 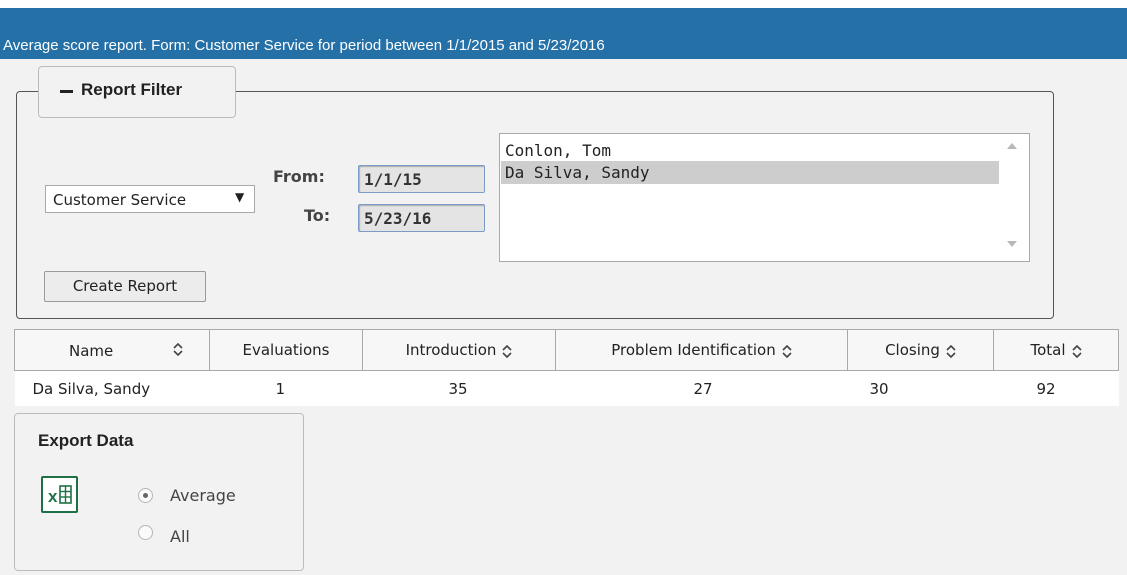 What do you see at coordinates (53, 496) in the screenshot?
I see `svg-text: x` at bounding box center [53, 496].